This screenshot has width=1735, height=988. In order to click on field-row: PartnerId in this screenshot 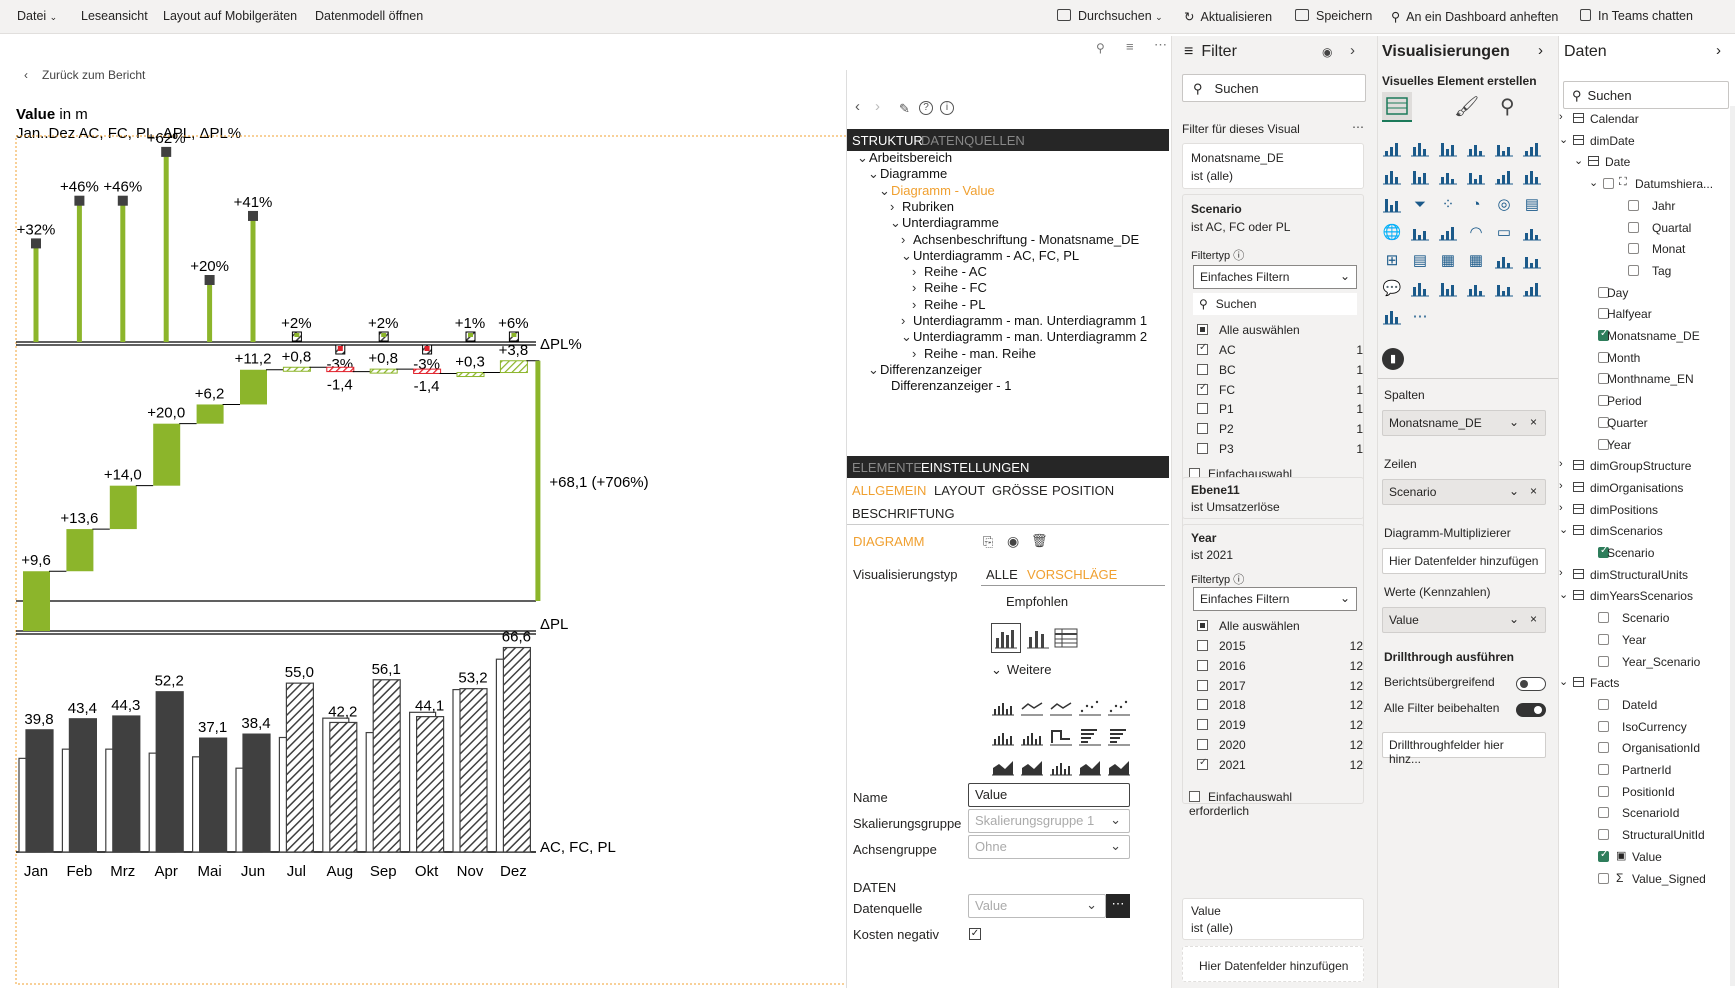, I will do `click(1644, 771)`.